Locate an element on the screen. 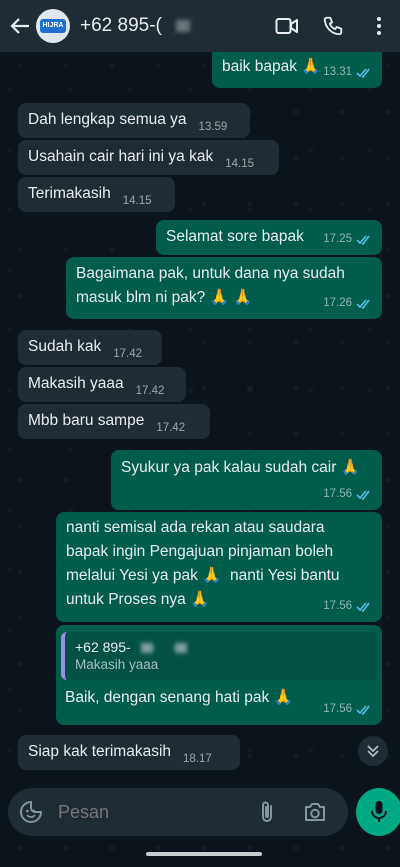 The image size is (400, 867). message-incoming: Terimakasih 14.15 is located at coordinates (96, 194).